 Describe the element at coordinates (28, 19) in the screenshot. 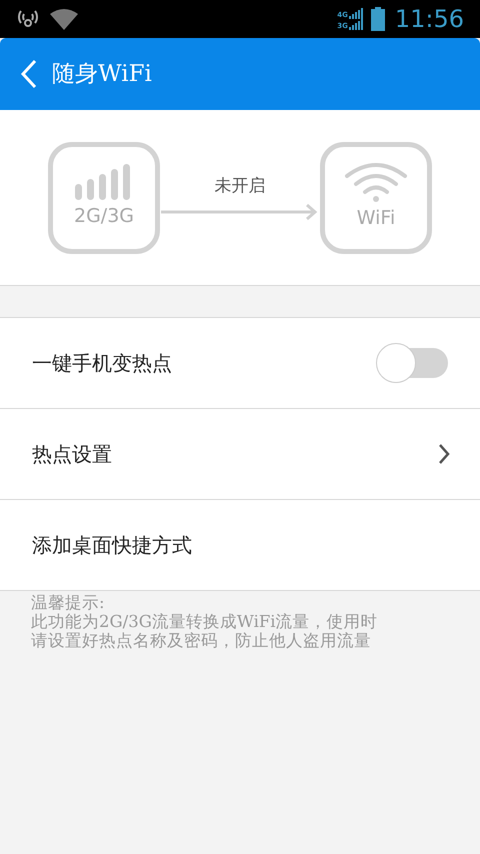

I see `hotspot-icon` at that location.